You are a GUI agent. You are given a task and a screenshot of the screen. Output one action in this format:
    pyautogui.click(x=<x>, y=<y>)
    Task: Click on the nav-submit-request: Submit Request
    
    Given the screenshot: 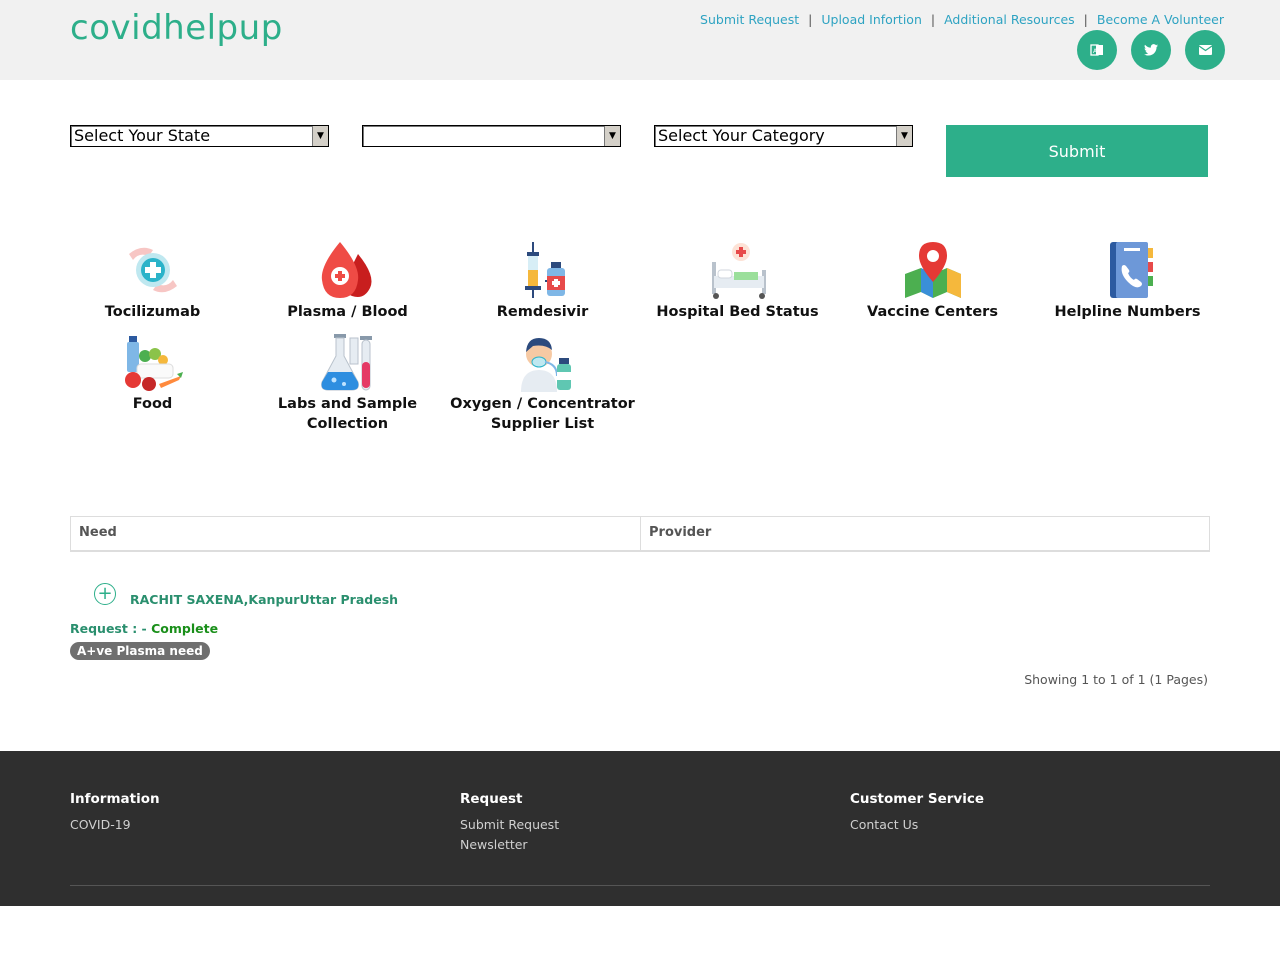 What is the action you would take?
    pyautogui.click(x=749, y=19)
    